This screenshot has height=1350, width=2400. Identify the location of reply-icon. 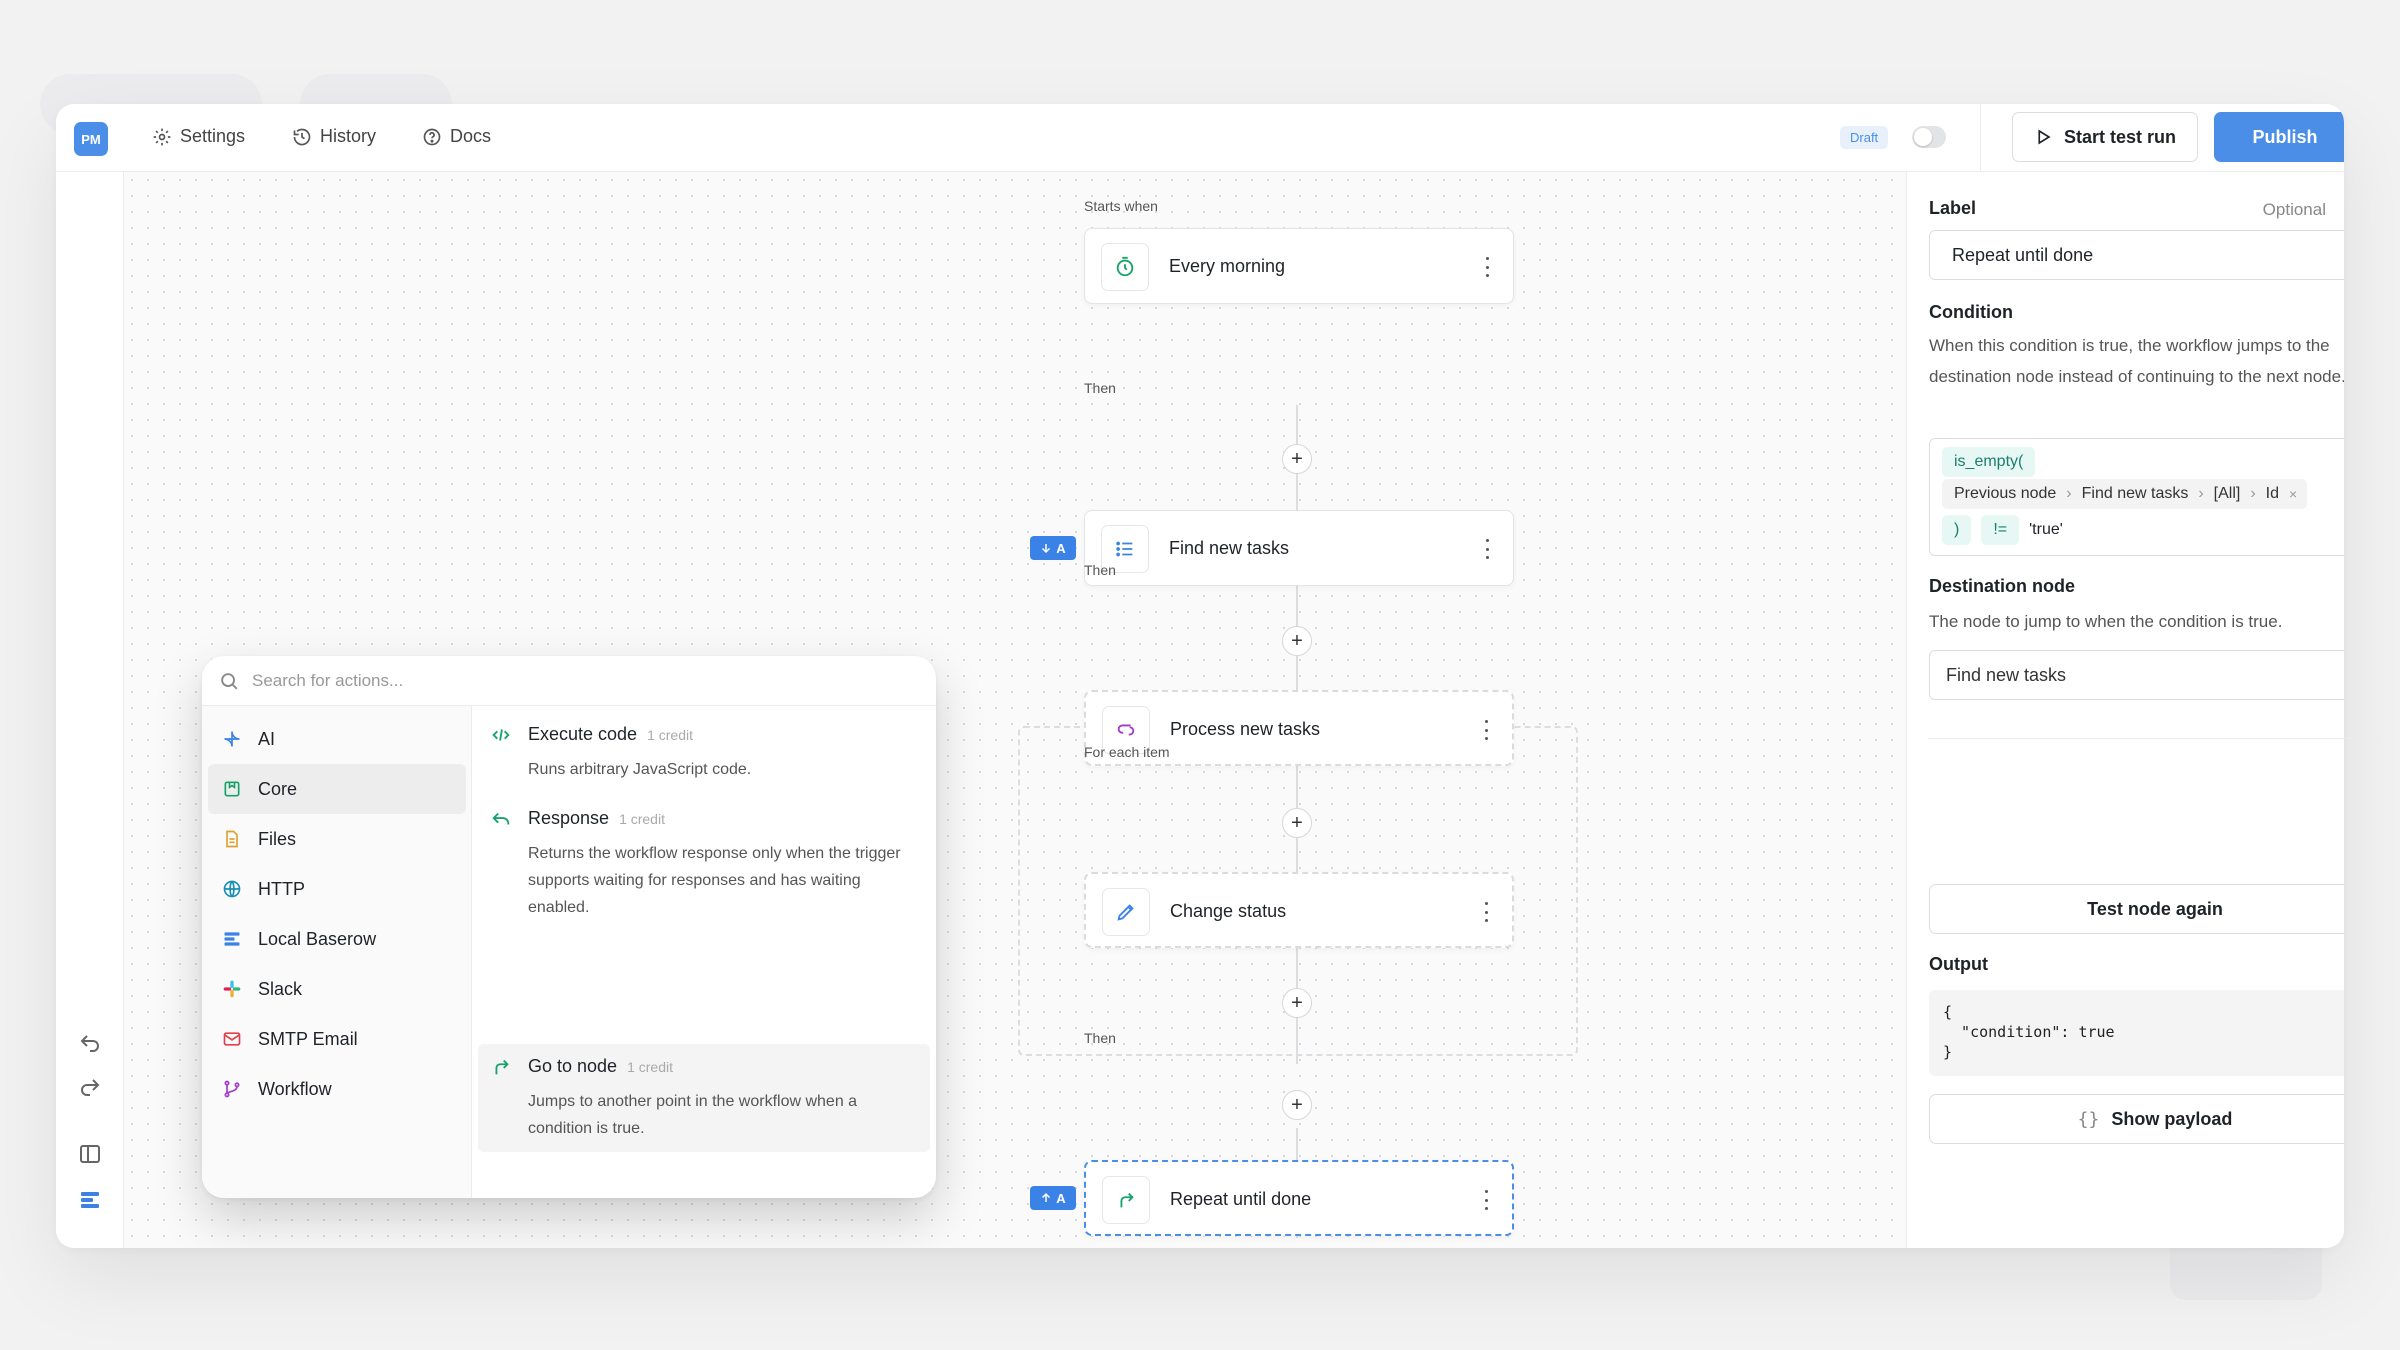
(501, 818).